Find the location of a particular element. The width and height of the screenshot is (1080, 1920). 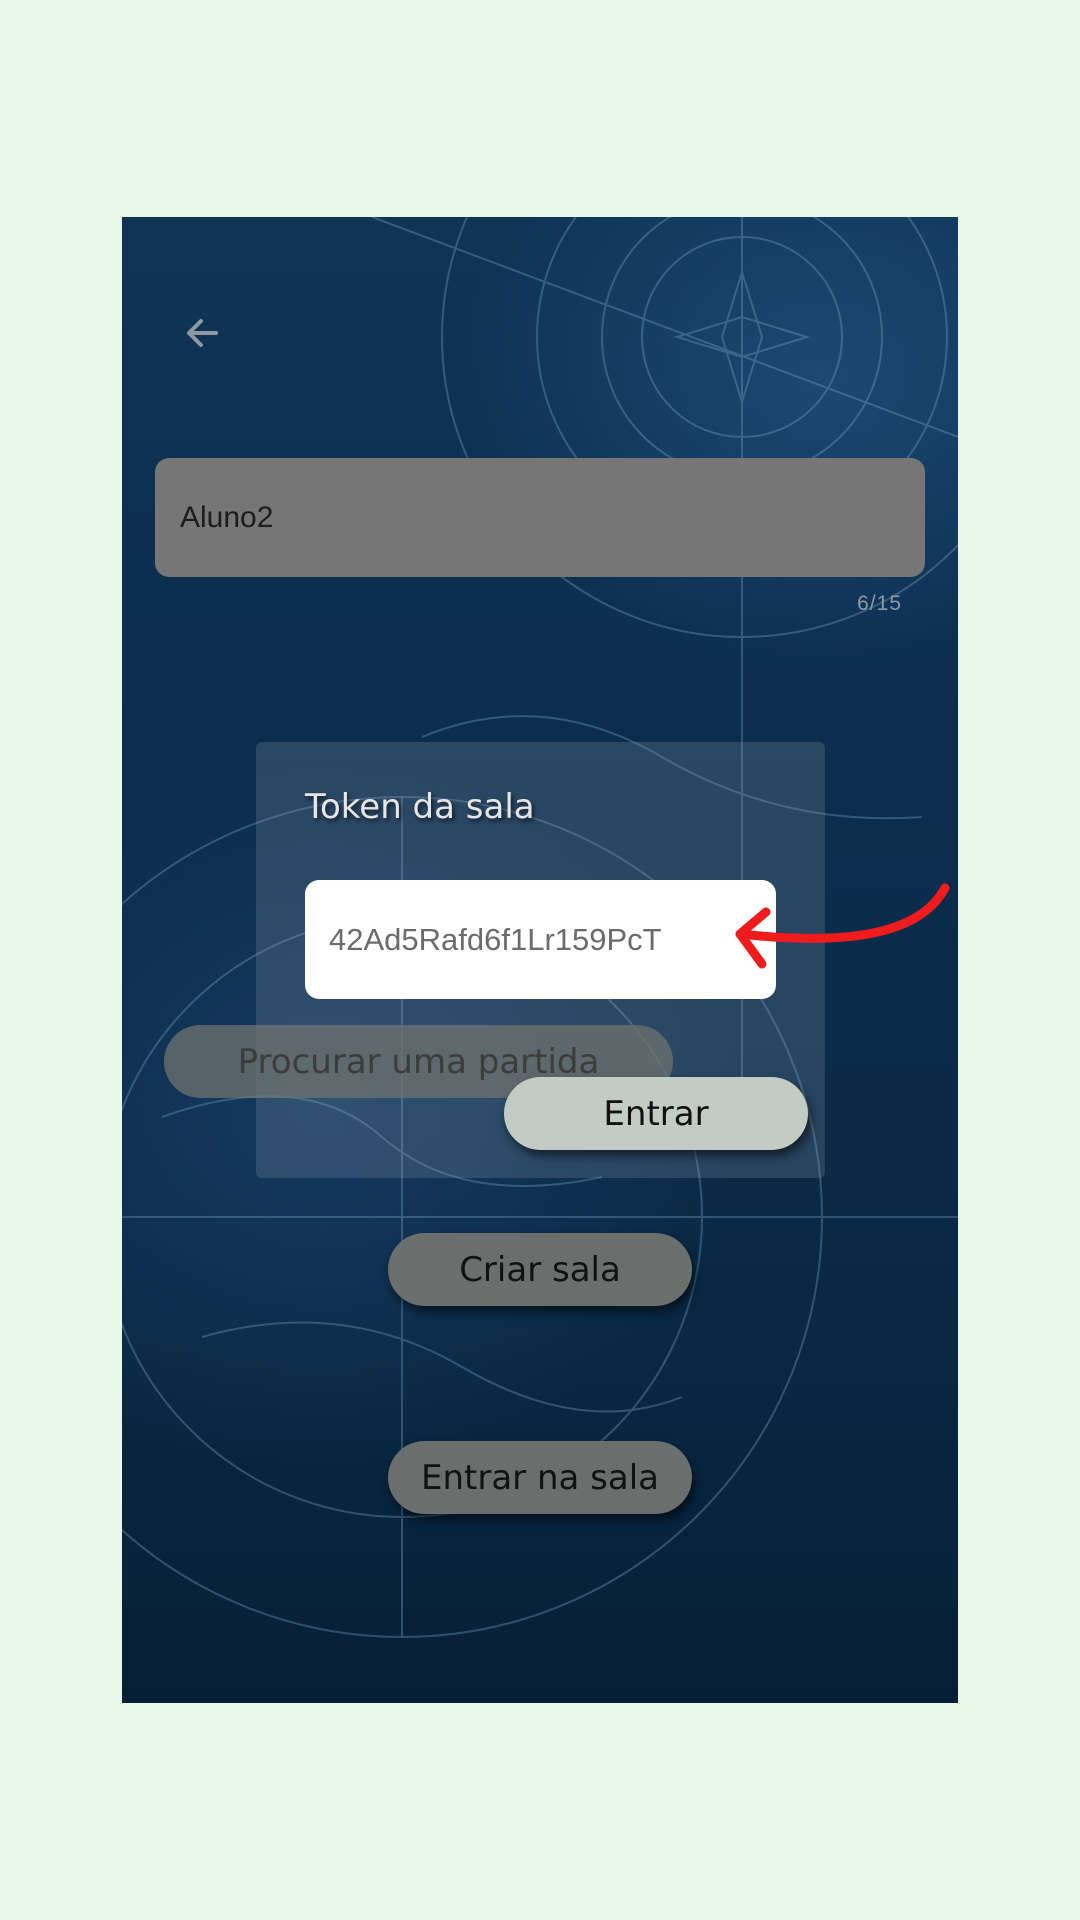

character-counter: 6/15 is located at coordinates (879, 603).